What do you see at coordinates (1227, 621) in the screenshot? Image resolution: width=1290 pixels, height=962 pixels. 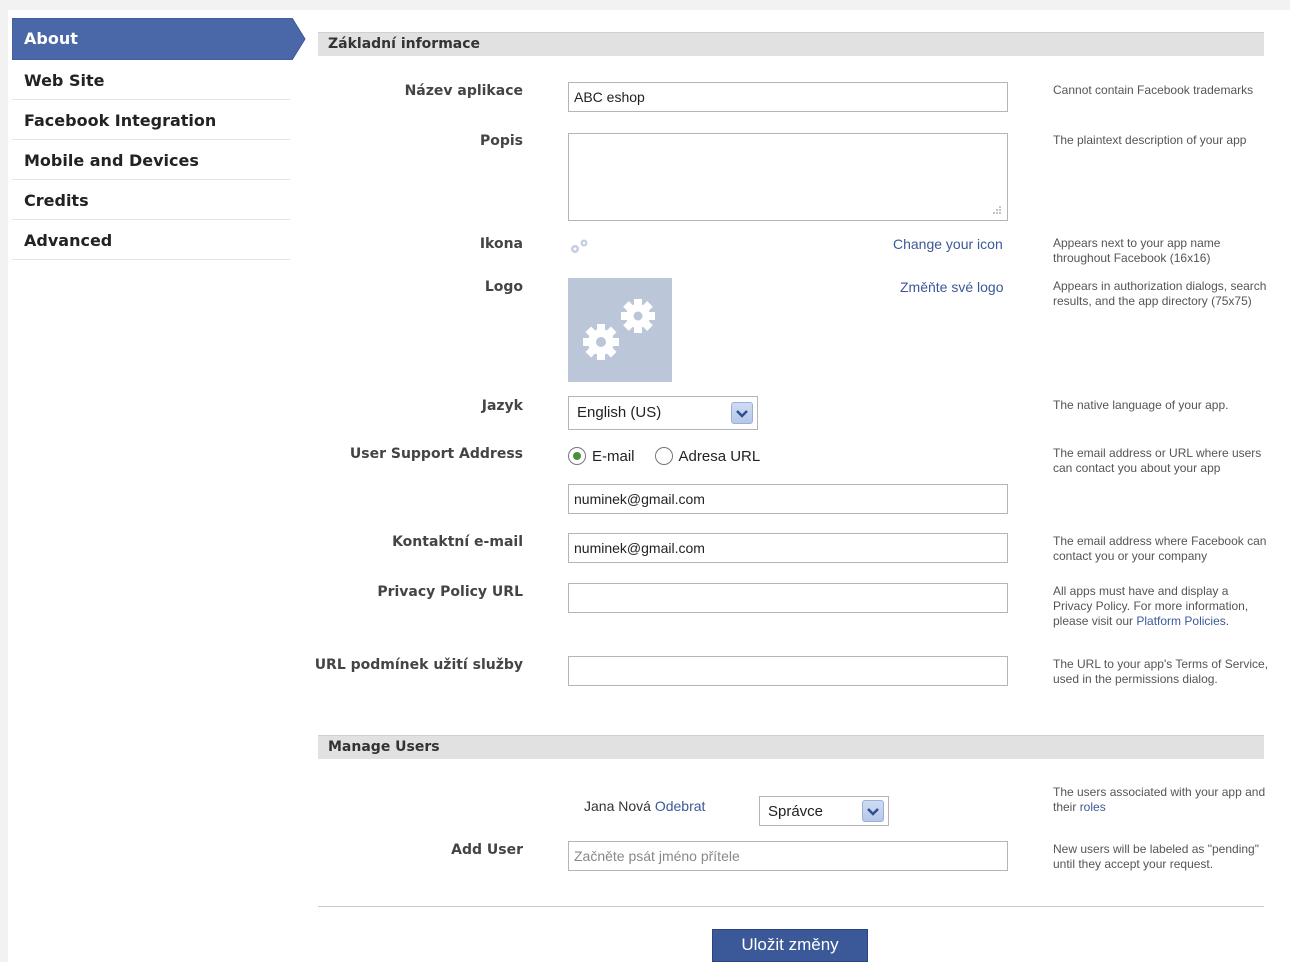 I see `privacy-help-suffix: .` at bounding box center [1227, 621].